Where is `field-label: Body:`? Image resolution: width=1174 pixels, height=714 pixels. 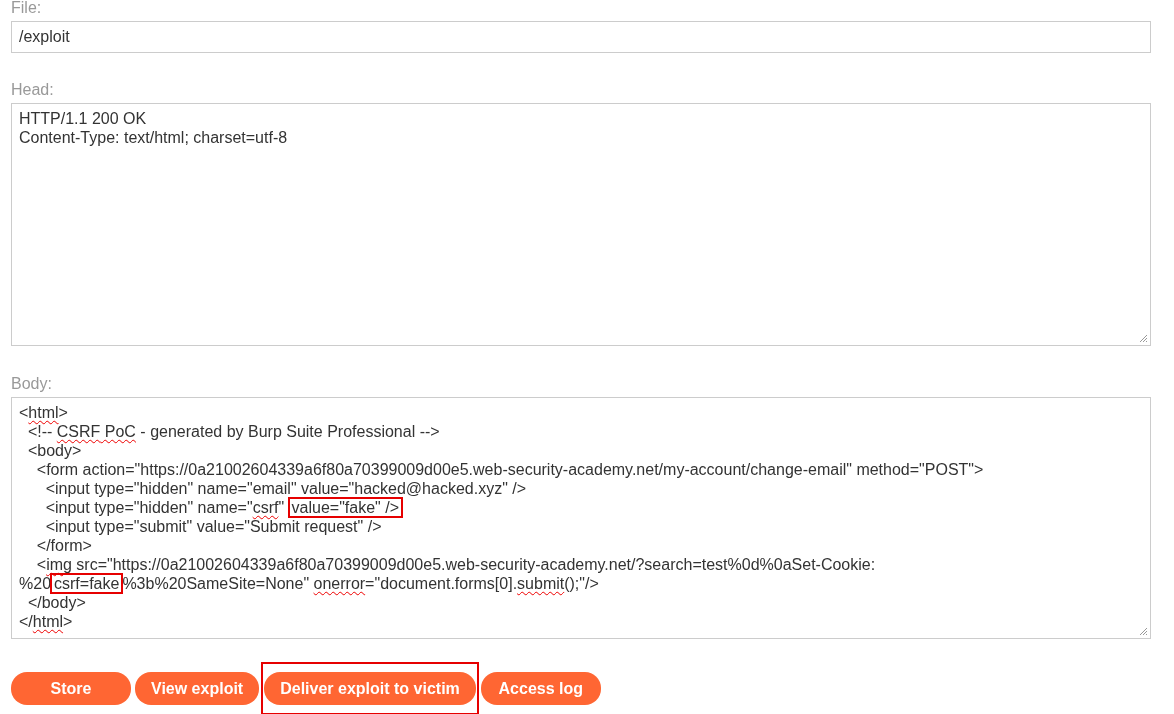 field-label: Body: is located at coordinates (31, 384).